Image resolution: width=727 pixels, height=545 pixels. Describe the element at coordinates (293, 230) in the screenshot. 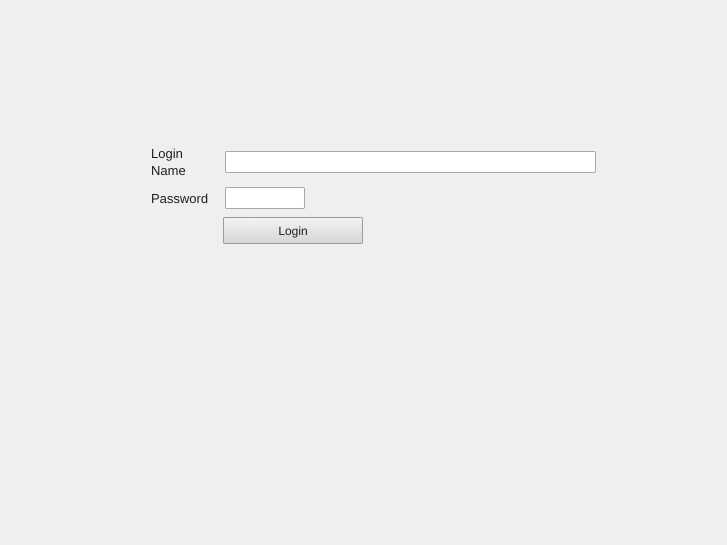

I see `login-button: Login` at that location.